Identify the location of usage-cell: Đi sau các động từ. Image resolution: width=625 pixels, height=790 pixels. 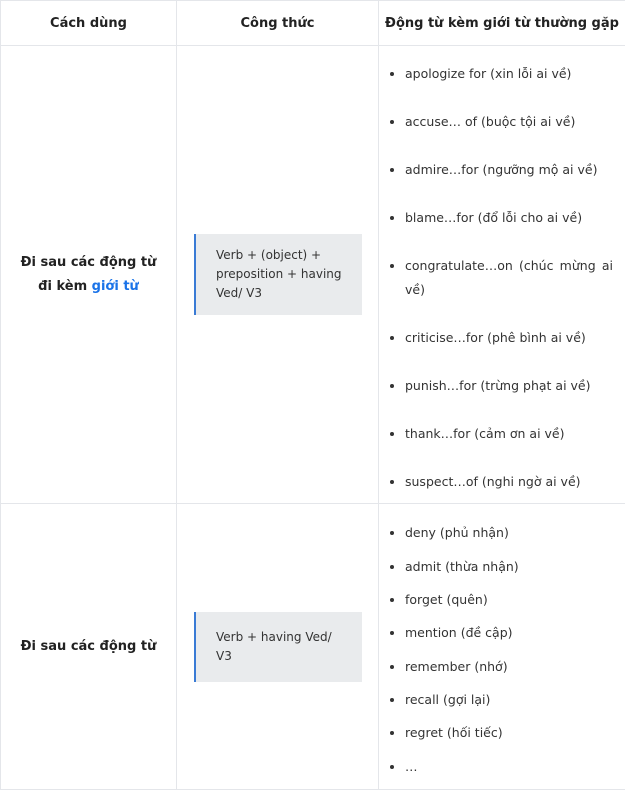
(89, 647).